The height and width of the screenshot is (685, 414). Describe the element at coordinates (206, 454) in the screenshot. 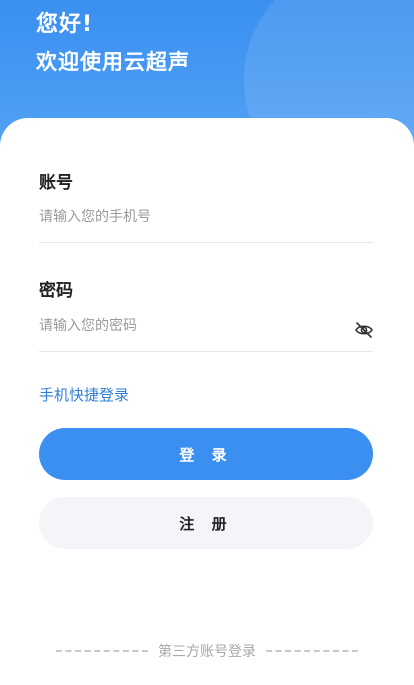

I see `login-button: 登 录` at that location.